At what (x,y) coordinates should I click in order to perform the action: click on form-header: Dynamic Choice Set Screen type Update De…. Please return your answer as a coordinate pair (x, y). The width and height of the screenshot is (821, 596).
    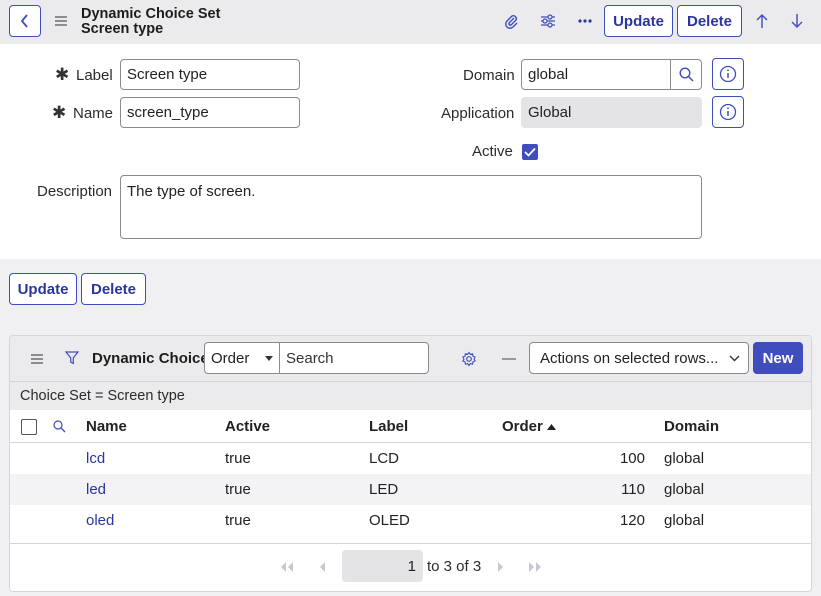
    Looking at the image, I should click on (410, 22).